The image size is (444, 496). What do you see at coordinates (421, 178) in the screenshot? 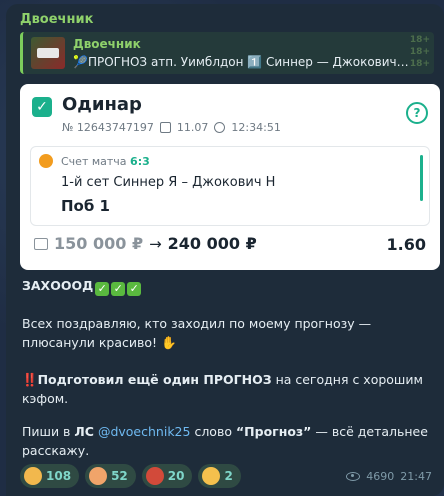
I see `status-bar` at bounding box center [421, 178].